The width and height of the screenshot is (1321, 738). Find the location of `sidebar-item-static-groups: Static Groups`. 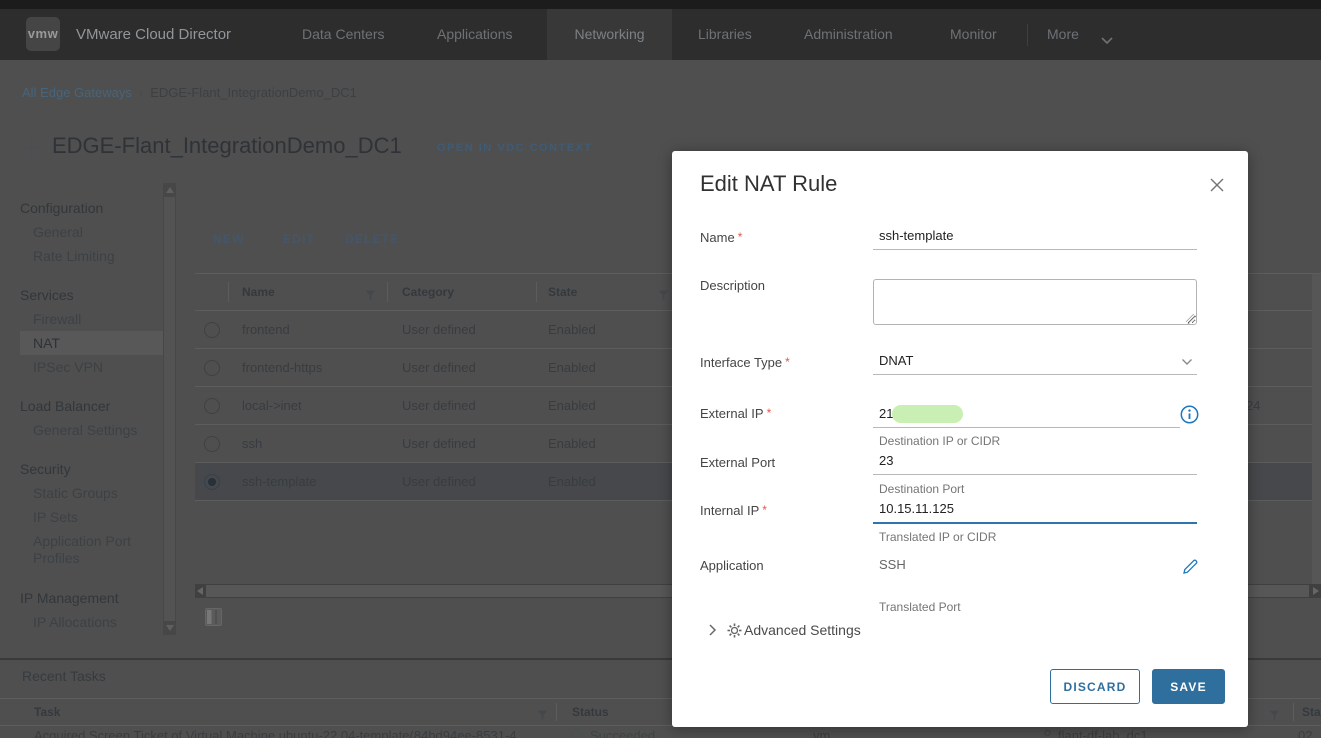

sidebar-item-static-groups: Static Groups is located at coordinates (91, 493).